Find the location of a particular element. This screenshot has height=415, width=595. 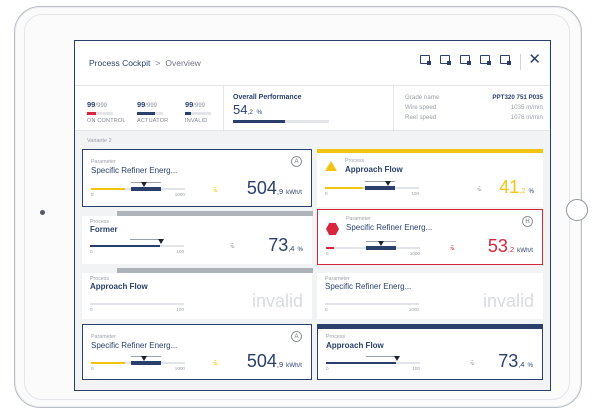

header-bar: Process Cockpit > Overview ✕ is located at coordinates (312, 63).